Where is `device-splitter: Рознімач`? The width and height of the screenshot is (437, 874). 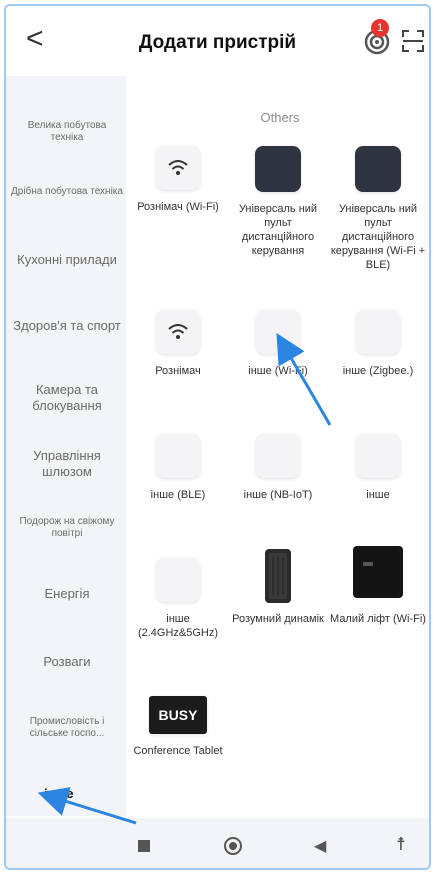 device-splitter: Рознімач is located at coordinates (178, 344).